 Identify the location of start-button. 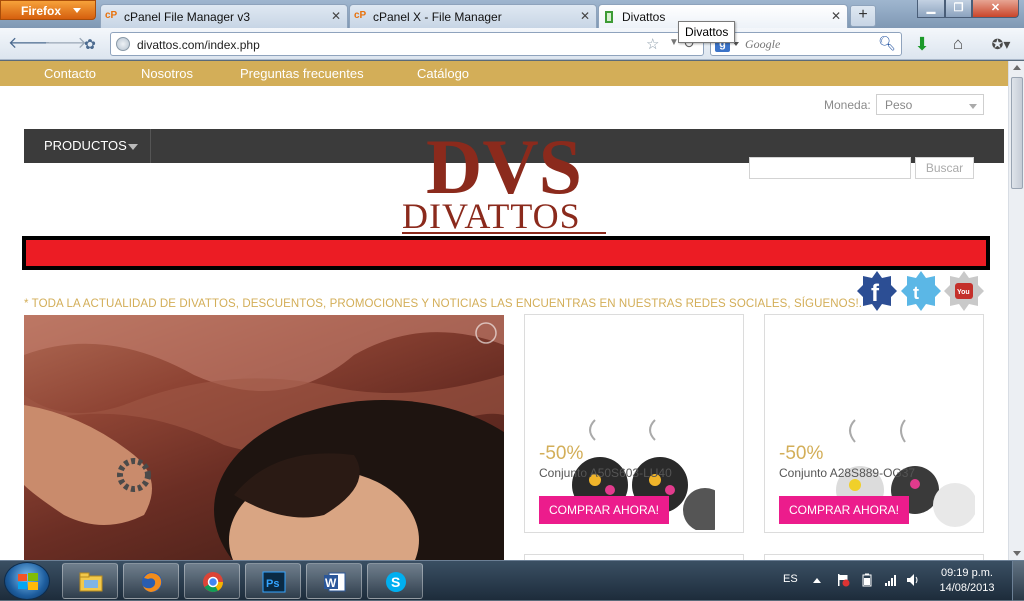
(27, 581).